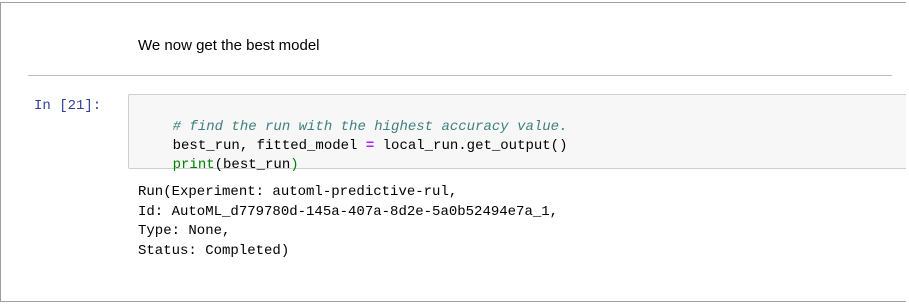 The image size is (909, 304). What do you see at coordinates (229, 45) in the screenshot?
I see `markdown-text: We now get the best model` at bounding box center [229, 45].